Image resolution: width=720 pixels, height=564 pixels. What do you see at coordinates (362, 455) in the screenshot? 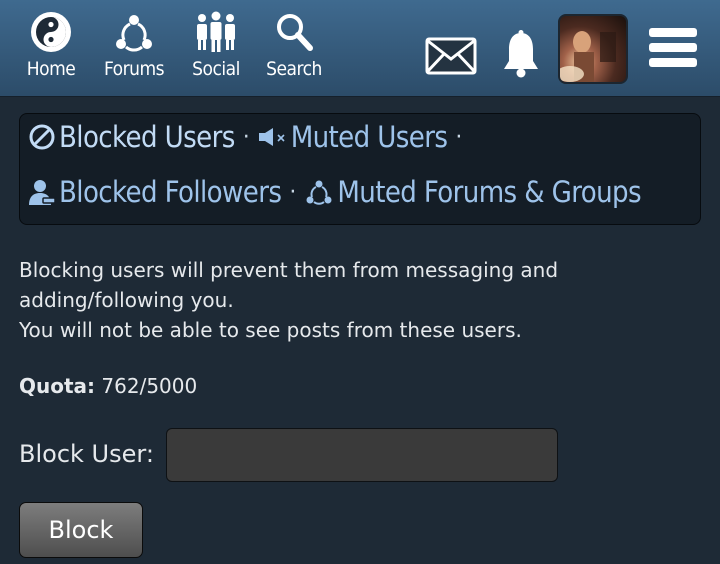
I see `block-user-input` at bounding box center [362, 455].